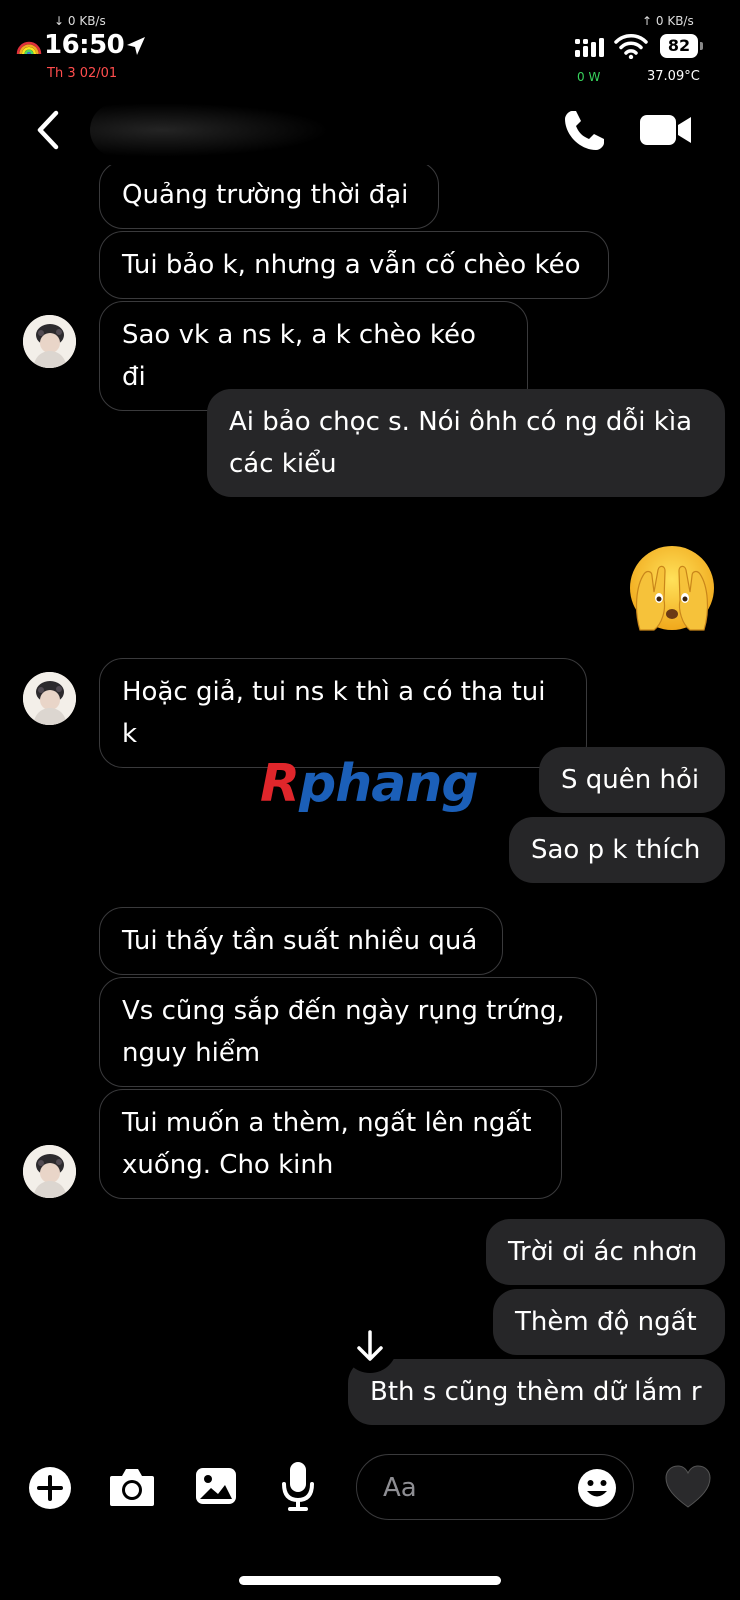 Image resolution: width=740 pixels, height=1600 pixels. Describe the element at coordinates (631, 46) in the screenshot. I see `wifi-icon` at that location.